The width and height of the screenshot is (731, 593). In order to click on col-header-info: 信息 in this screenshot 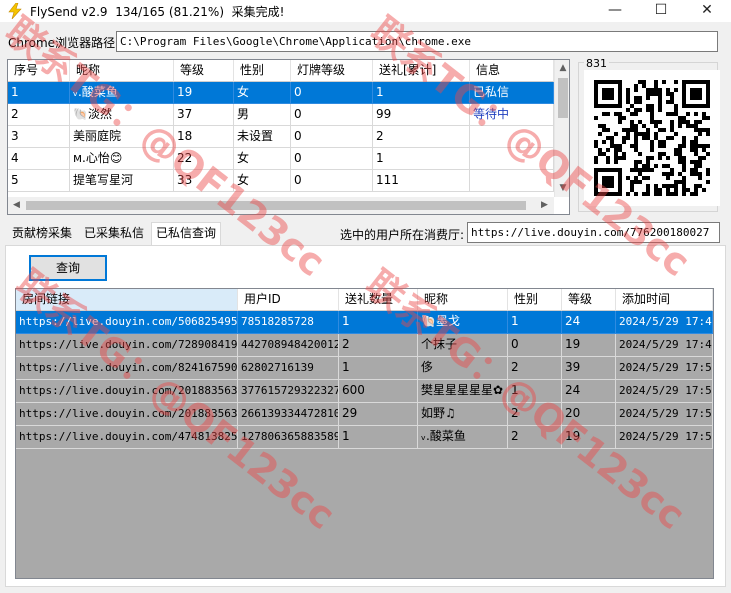, I will do `click(512, 71)`.